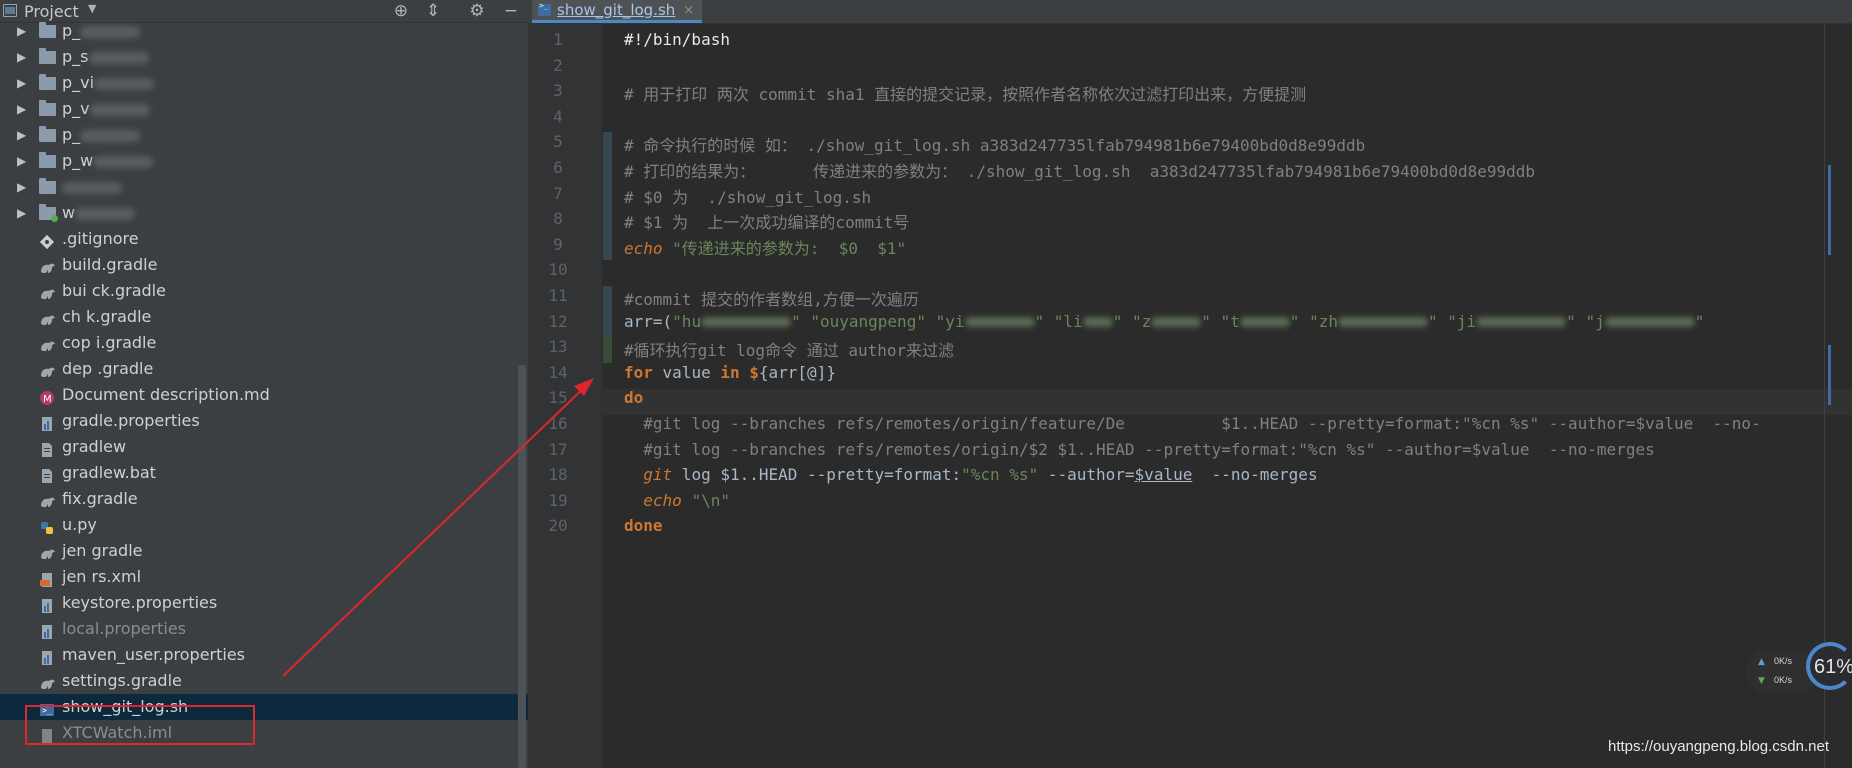 The width and height of the screenshot is (1852, 768). I want to click on line-number: 2, so click(558, 65).